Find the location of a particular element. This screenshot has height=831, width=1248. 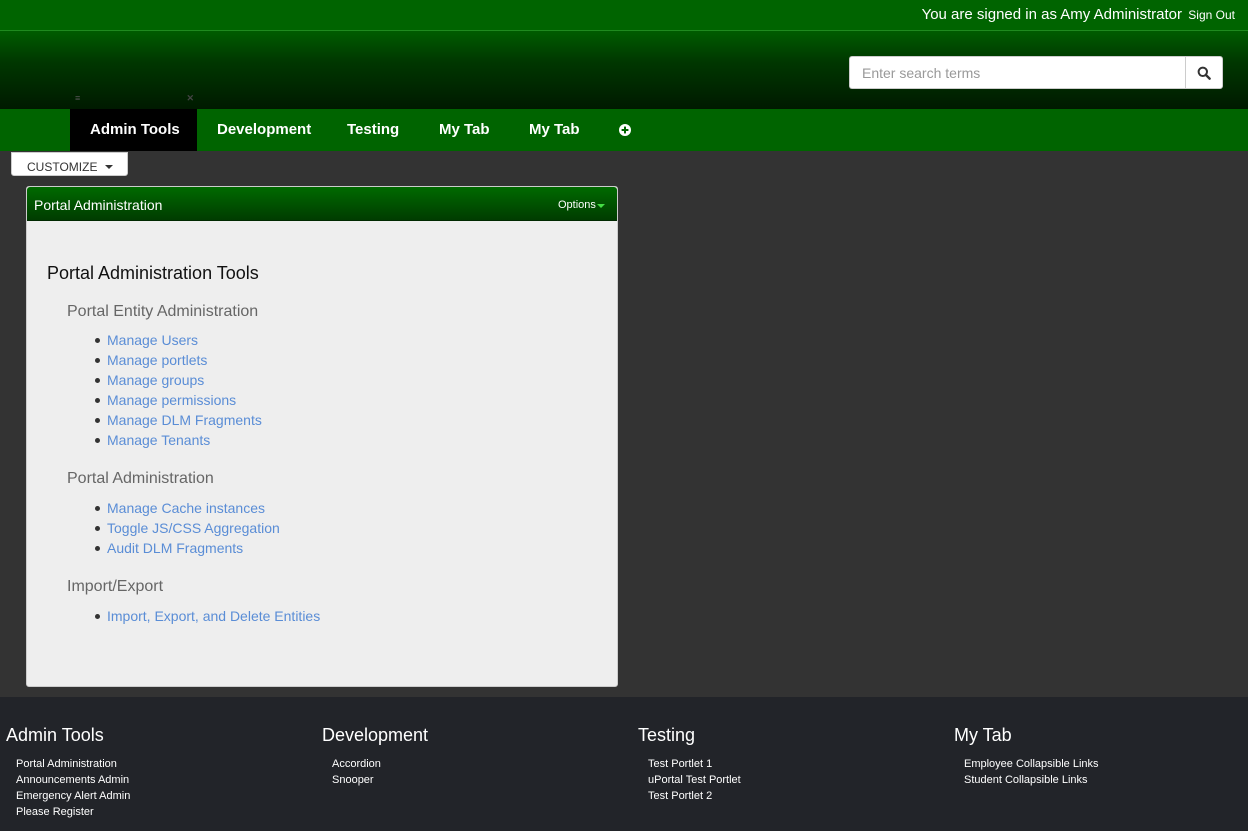

search-input is located at coordinates (1017, 72).